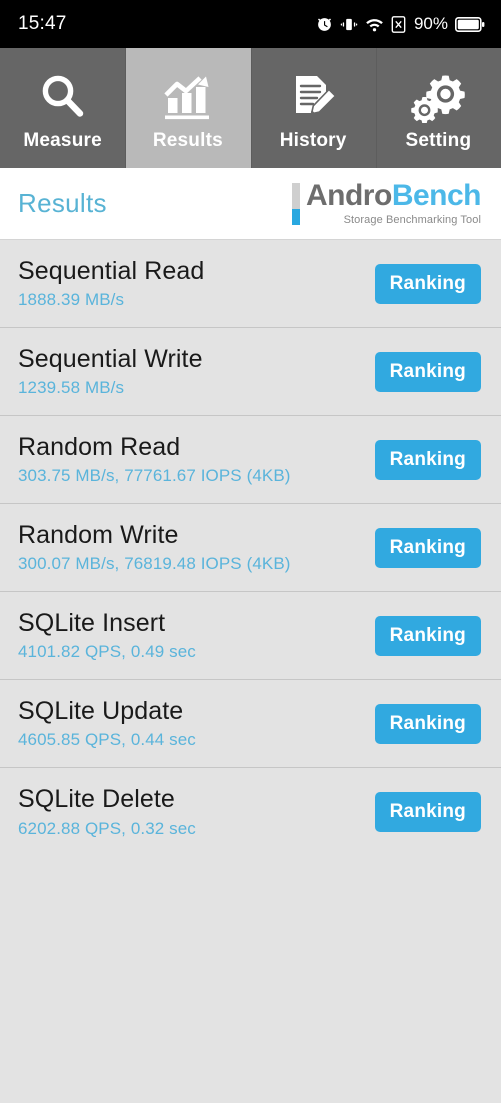 This screenshot has width=501, height=1103. Describe the element at coordinates (92, 622) in the screenshot. I see `result-name: SQLite Insert` at that location.